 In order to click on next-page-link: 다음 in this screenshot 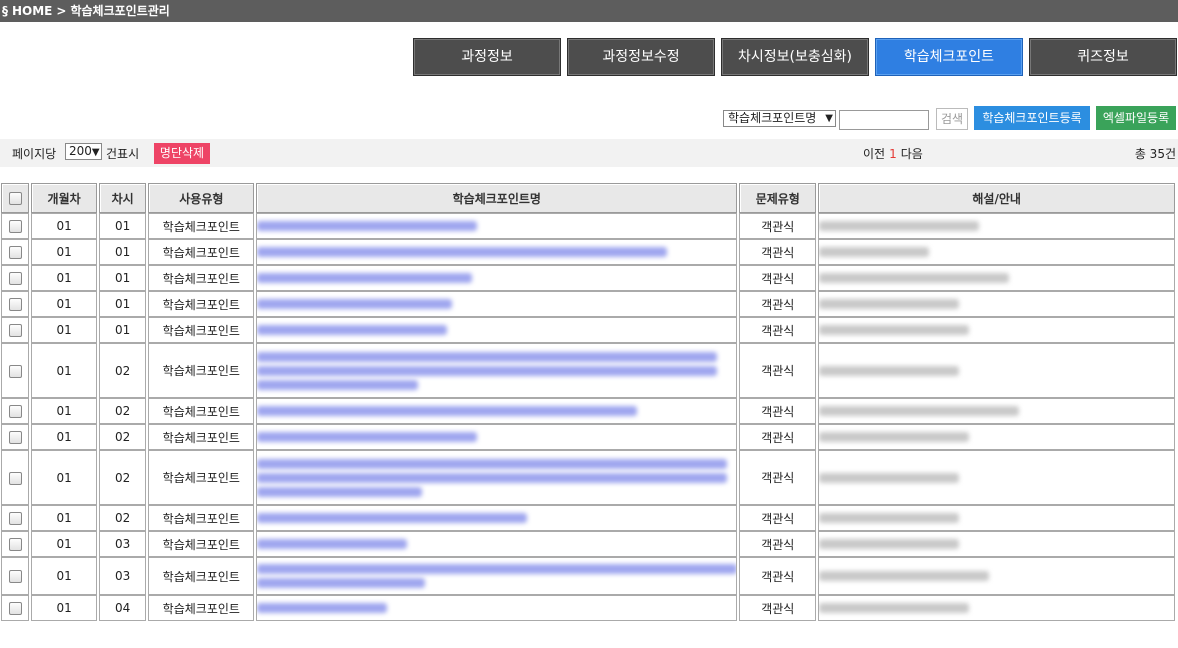, I will do `click(912, 154)`.